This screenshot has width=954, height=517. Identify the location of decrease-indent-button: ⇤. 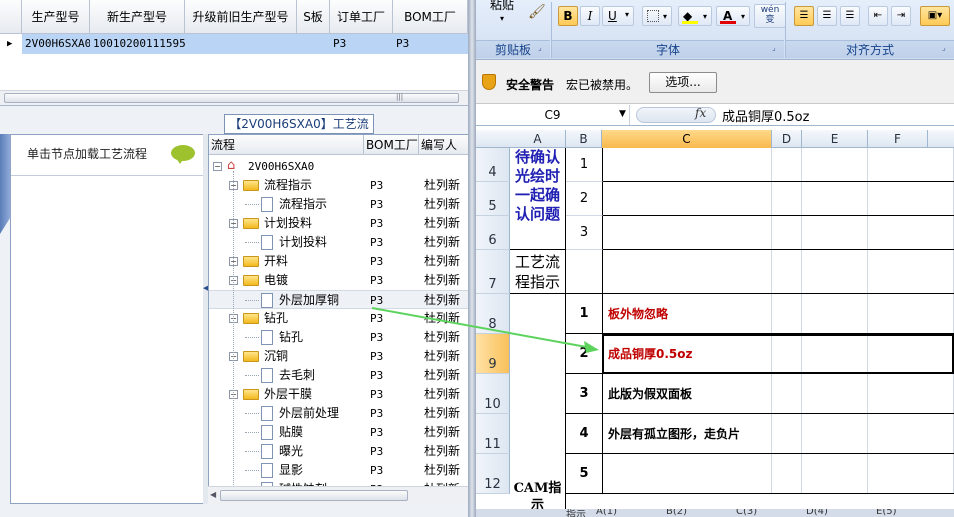
(878, 16).